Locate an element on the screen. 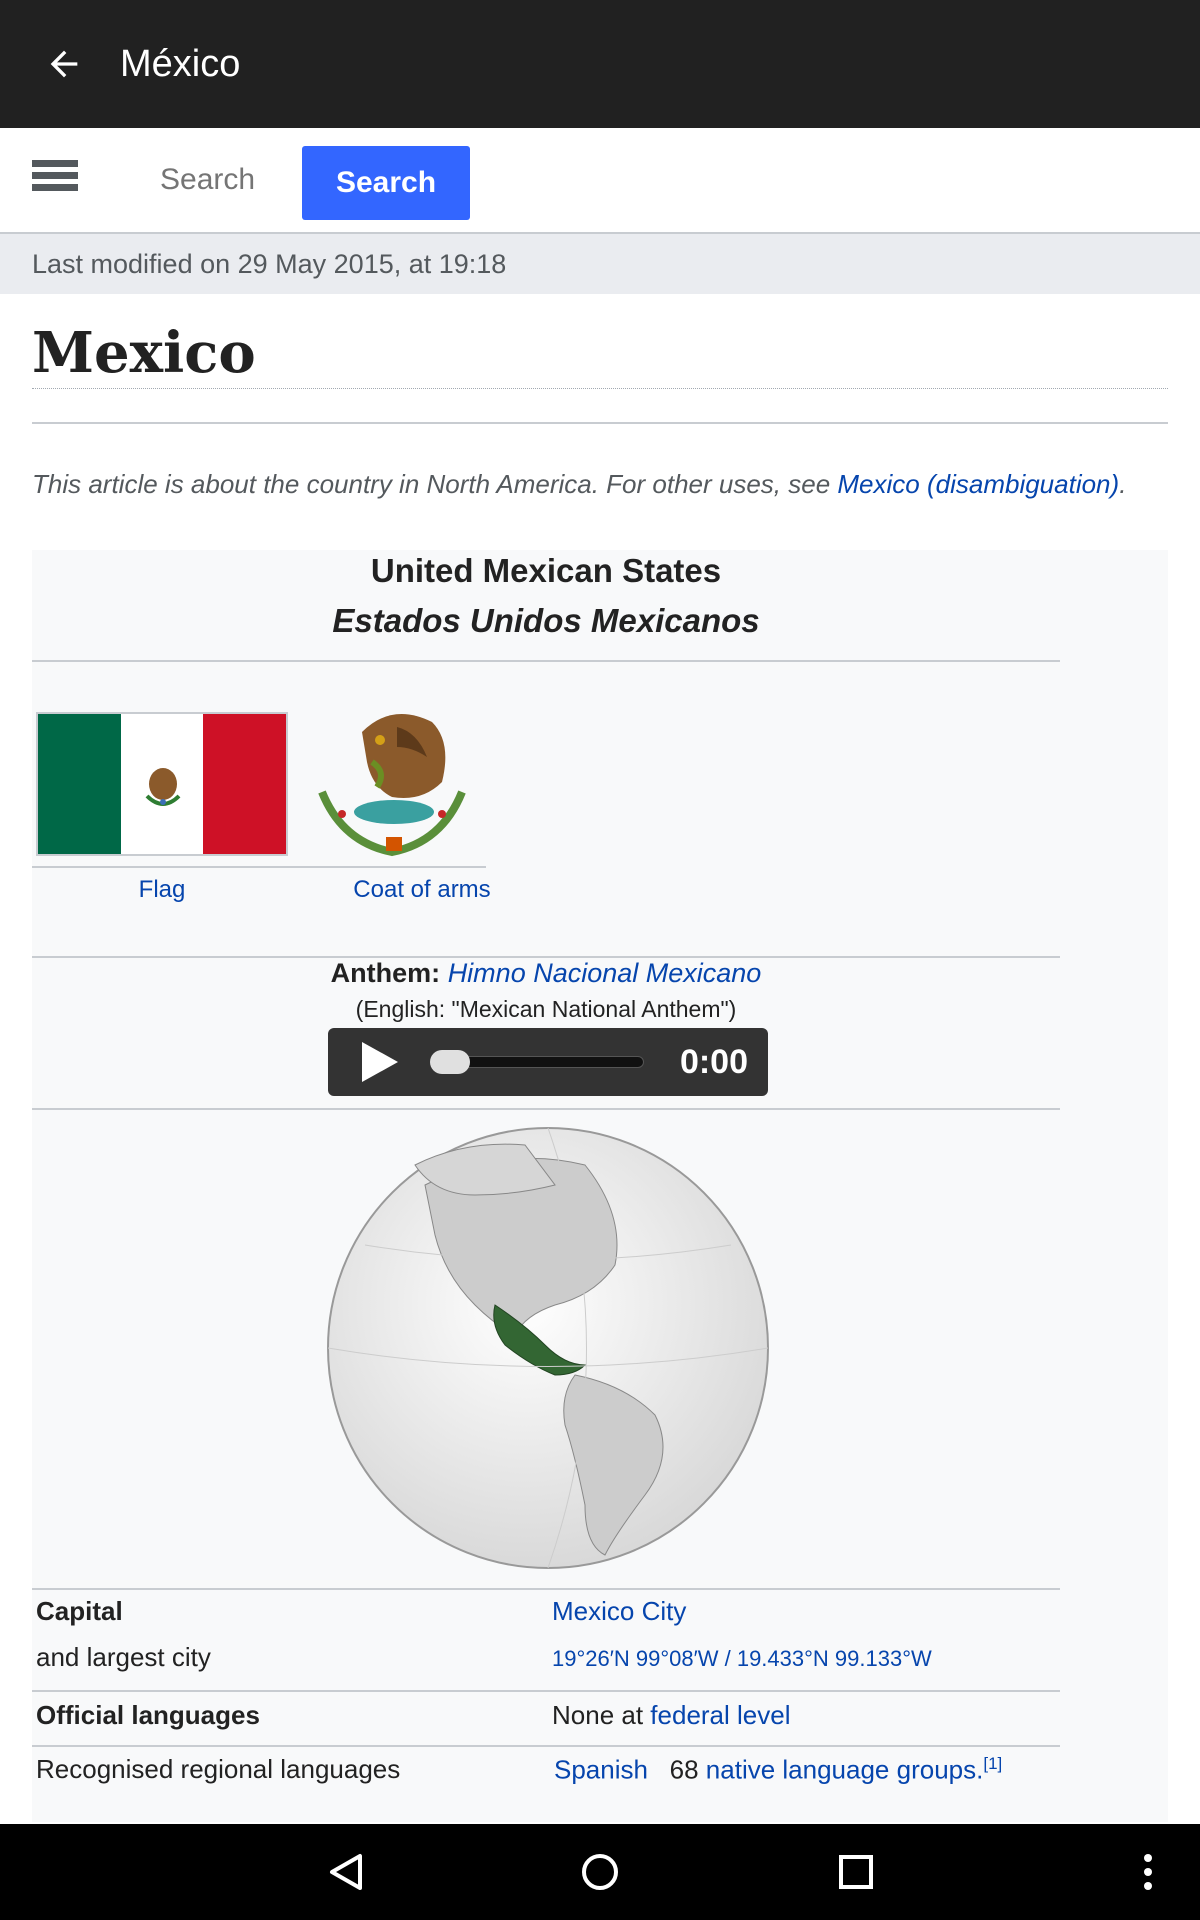  hamburger-icon is located at coordinates (55, 175).